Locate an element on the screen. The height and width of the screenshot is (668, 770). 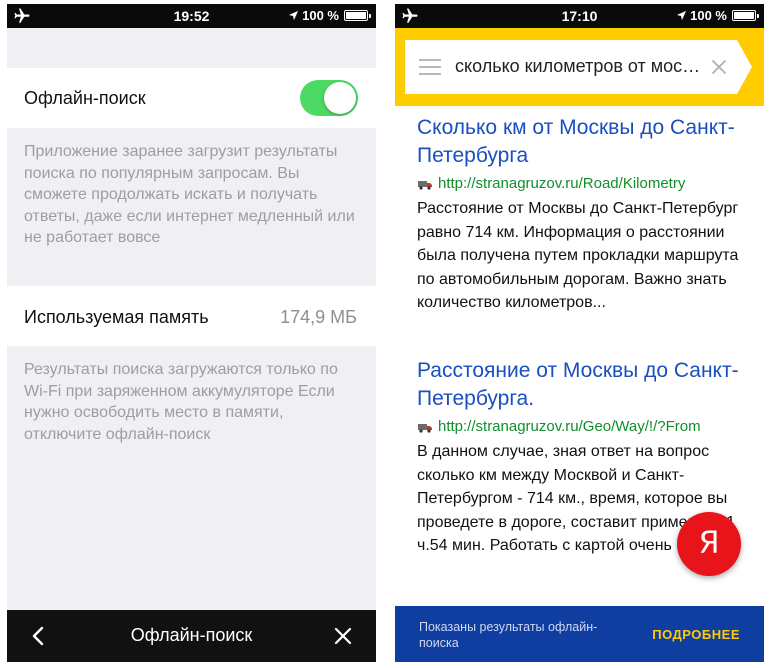
yandex-button: Я is located at coordinates (709, 544).